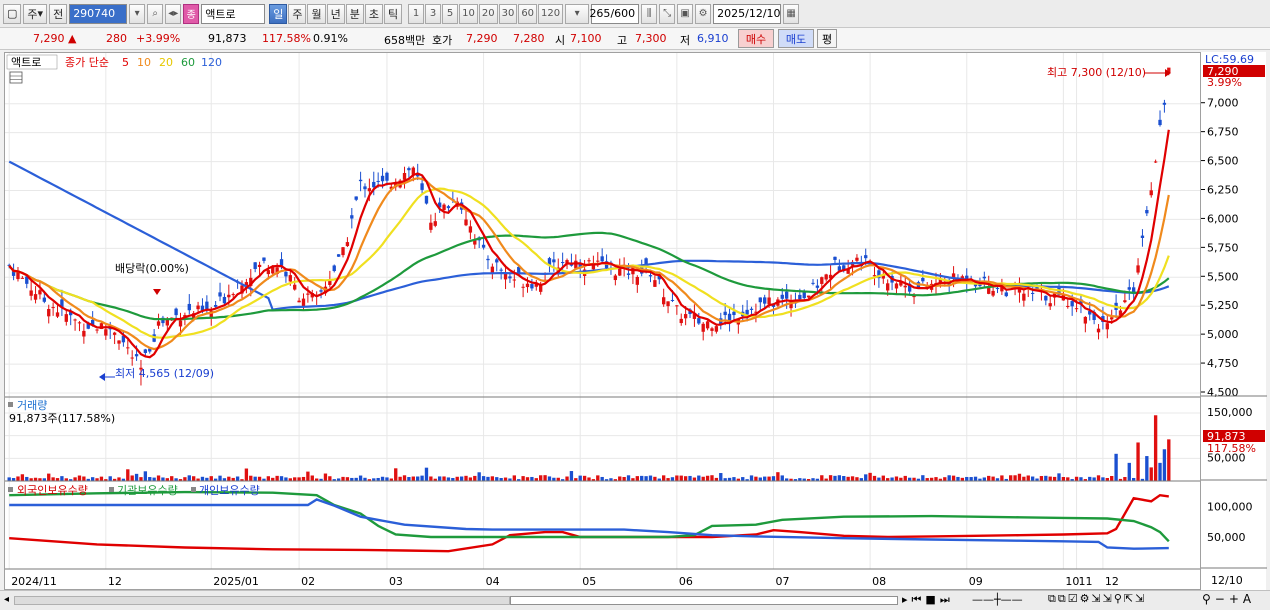 This screenshot has width=1270, height=610. I want to click on last-volume-pct: 117.58%, so click(1231, 448).